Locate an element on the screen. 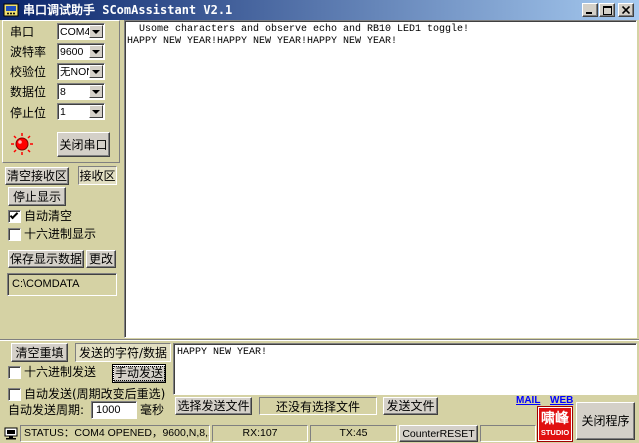 Image resolution: width=639 pixels, height=443 pixels. studio-logo: 啸峰 STUDIO is located at coordinates (555, 424).